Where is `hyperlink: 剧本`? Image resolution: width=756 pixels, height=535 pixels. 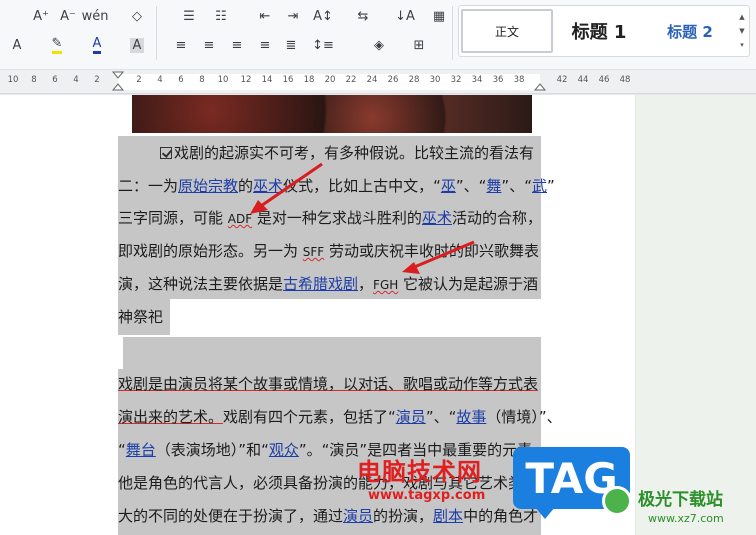 hyperlink: 剧本 is located at coordinates (448, 516).